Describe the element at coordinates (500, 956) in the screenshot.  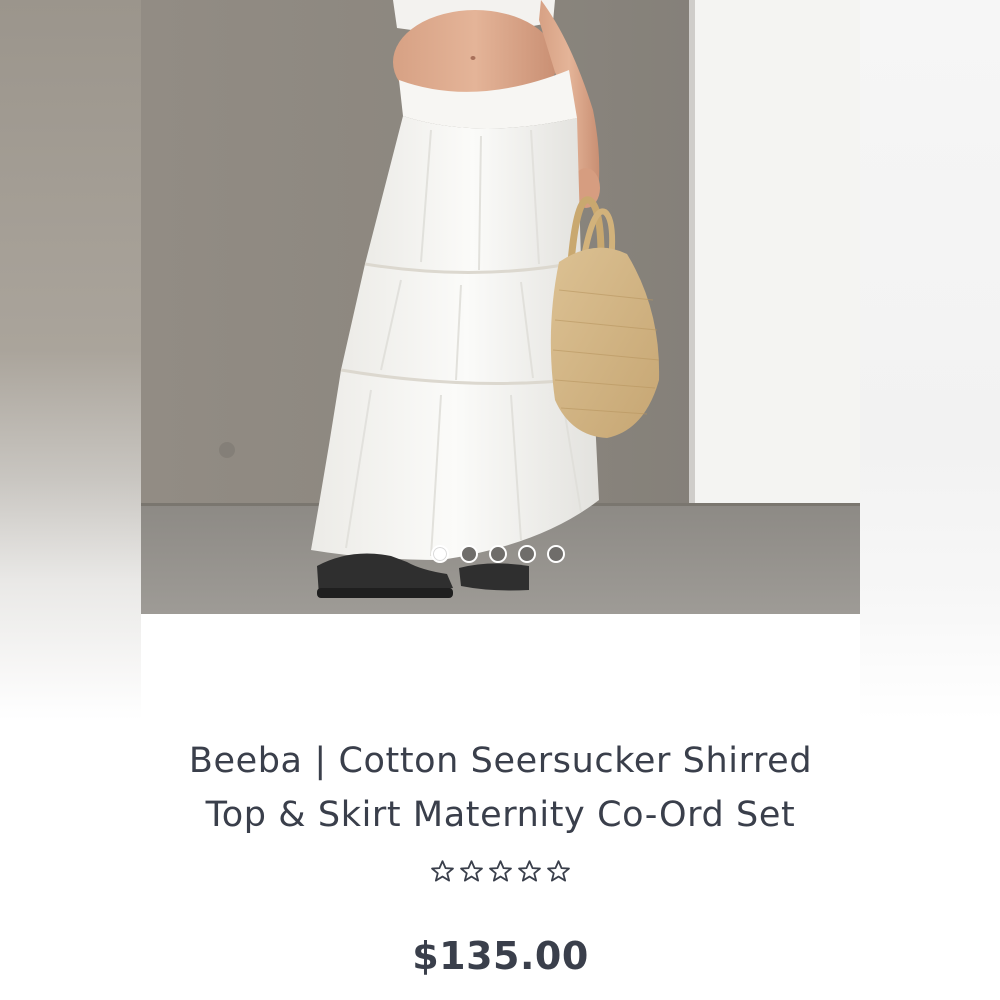
I see `product-price: $135.00` at that location.